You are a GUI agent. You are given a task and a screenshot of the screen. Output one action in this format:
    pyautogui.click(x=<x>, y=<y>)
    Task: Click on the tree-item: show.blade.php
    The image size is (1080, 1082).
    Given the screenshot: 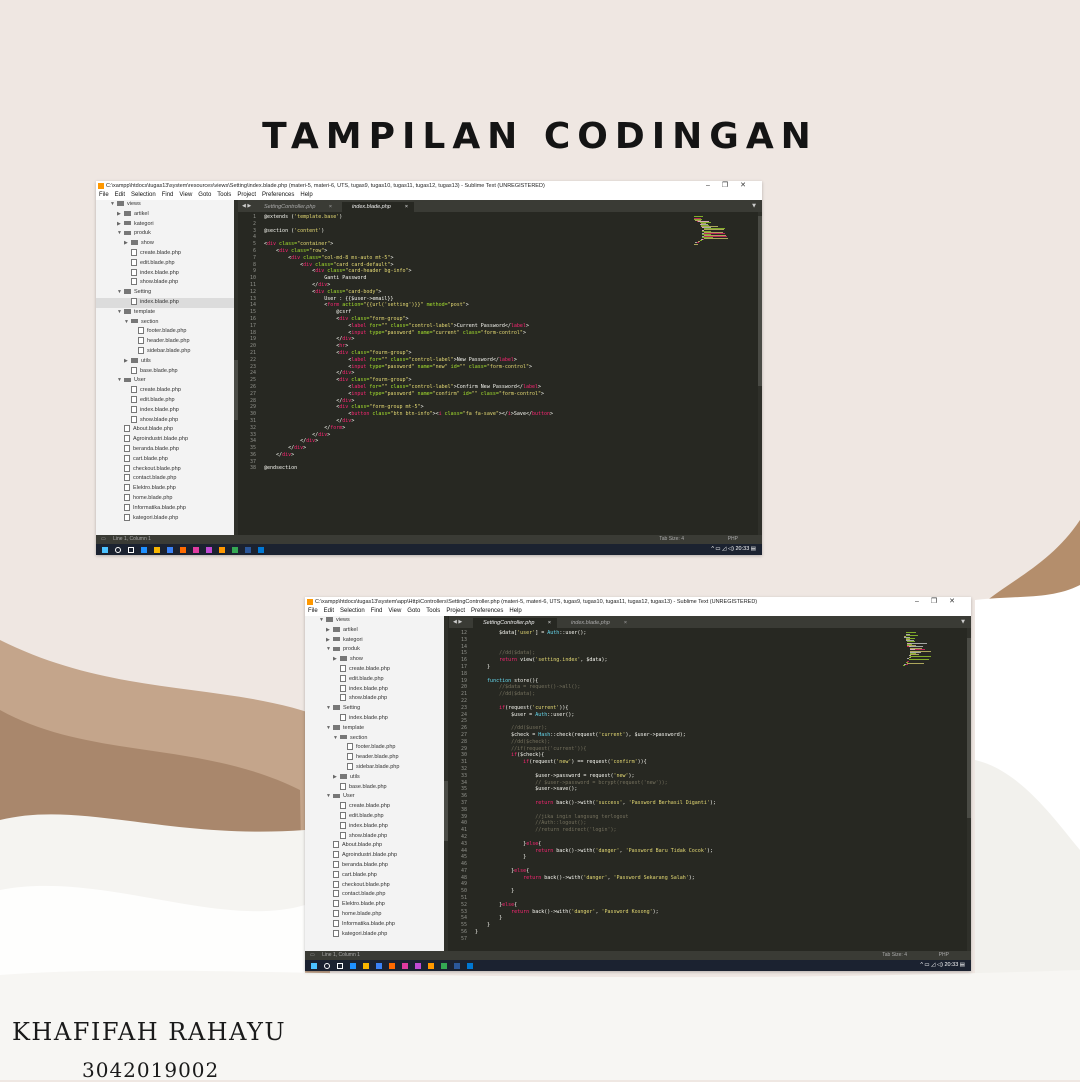 What is the action you would take?
    pyautogui.click(x=374, y=836)
    